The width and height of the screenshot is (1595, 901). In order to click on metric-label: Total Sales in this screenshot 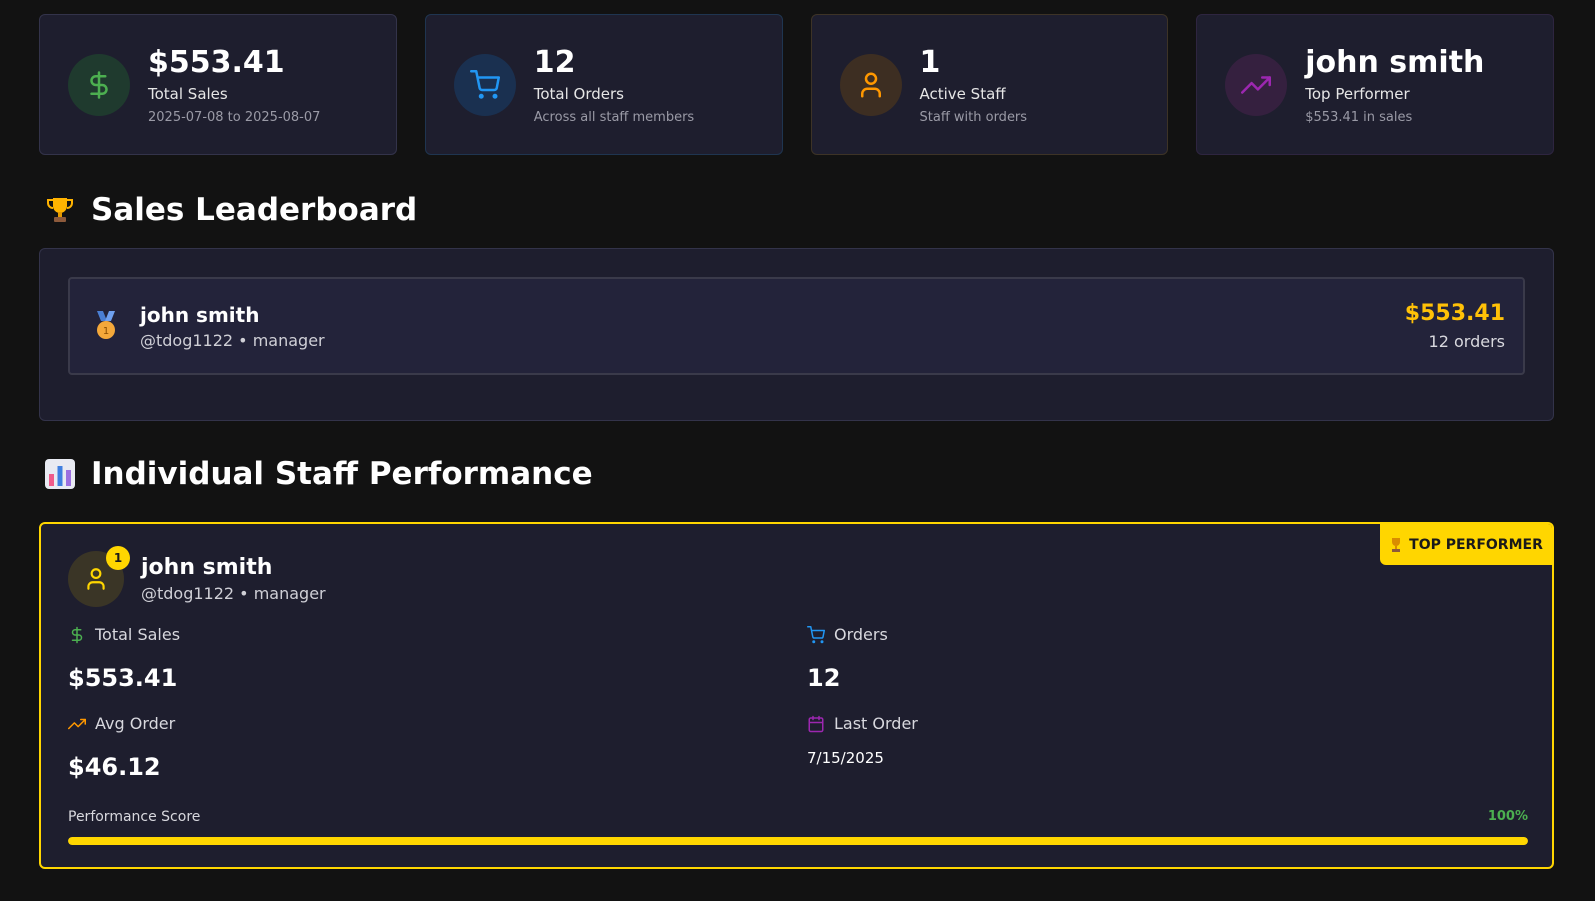, I will do `click(138, 634)`.